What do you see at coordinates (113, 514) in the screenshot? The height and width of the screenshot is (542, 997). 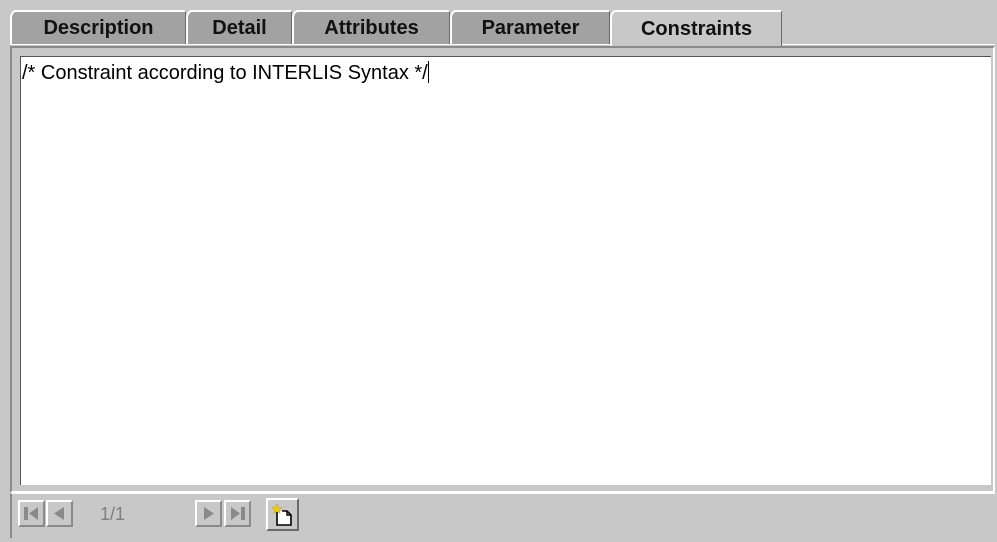 I see `page-indicator: 1/1` at bounding box center [113, 514].